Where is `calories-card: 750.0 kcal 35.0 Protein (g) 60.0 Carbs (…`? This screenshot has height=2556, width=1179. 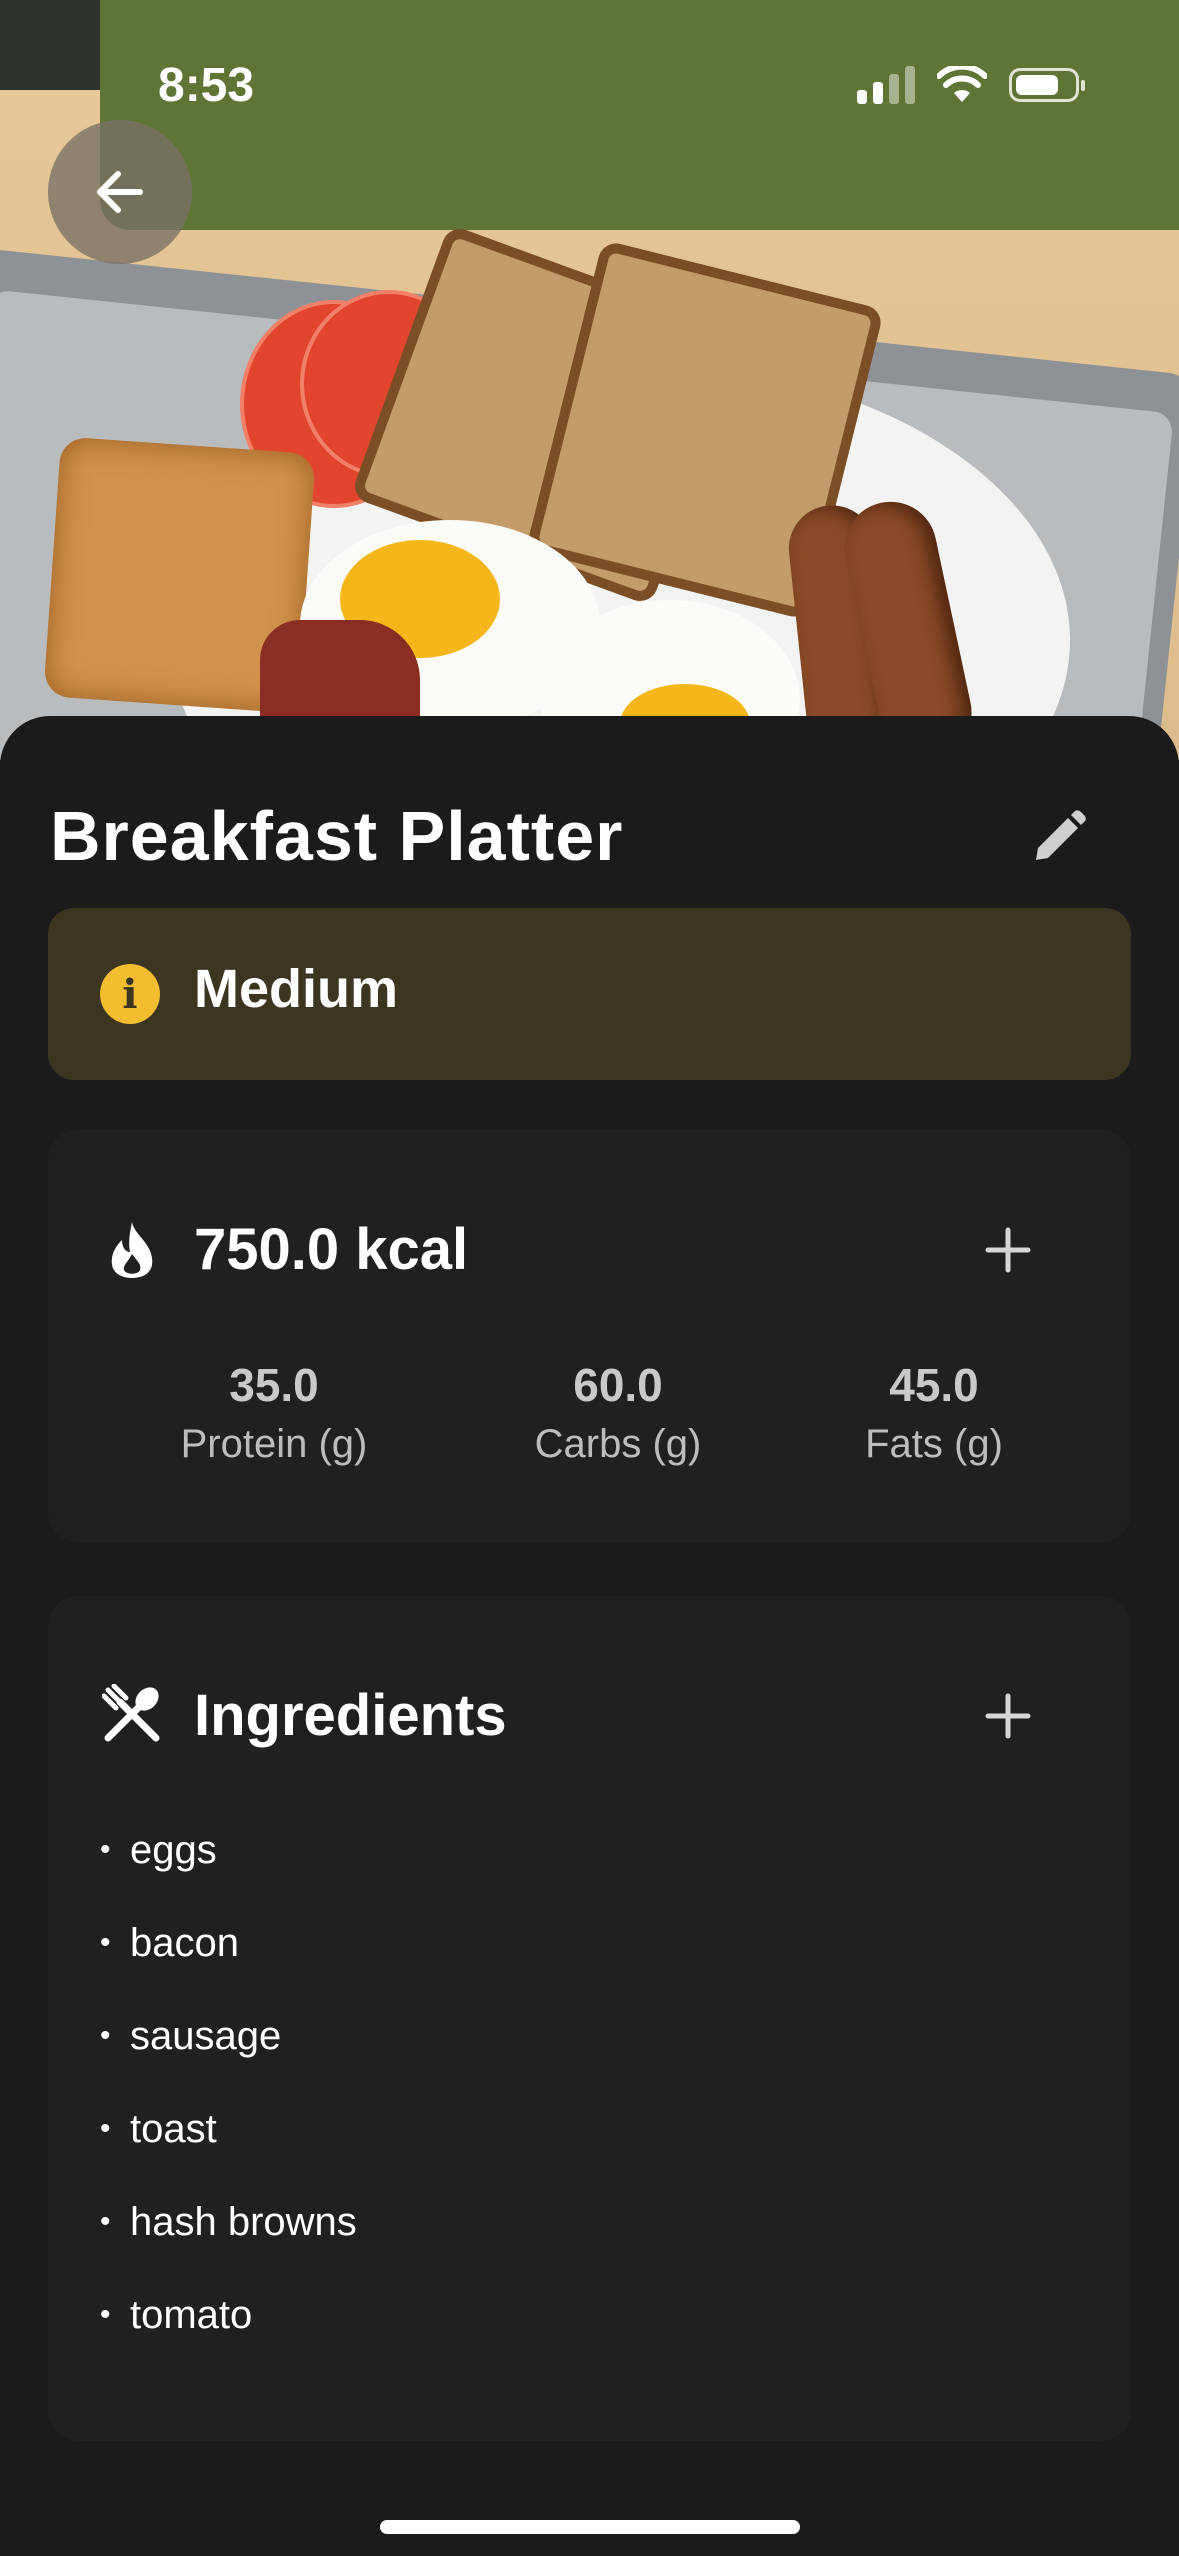
calories-card: 750.0 kcal 35.0 Protein (g) 60.0 Carbs (… is located at coordinates (589, 1336).